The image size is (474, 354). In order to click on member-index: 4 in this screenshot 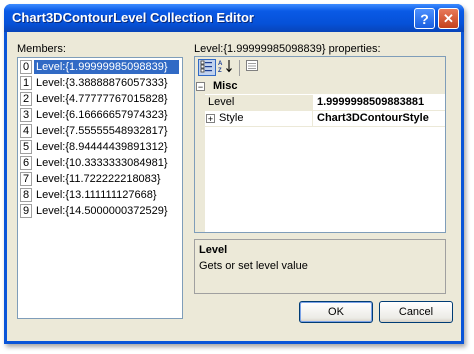, I will do `click(26, 131)`.